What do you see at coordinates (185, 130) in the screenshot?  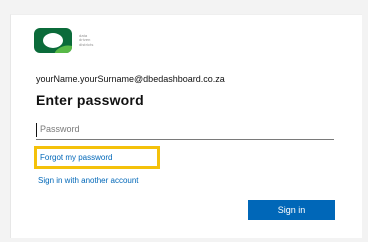 I see `password-input` at bounding box center [185, 130].